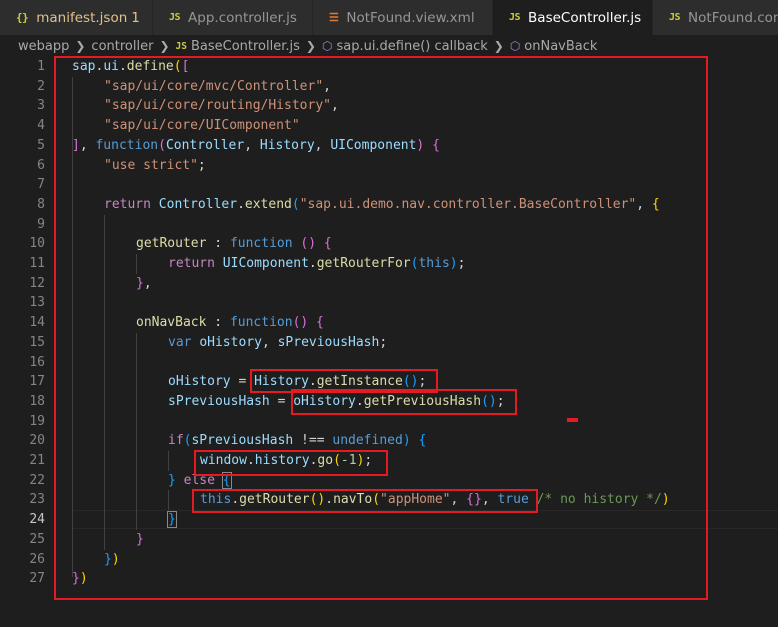 The width and height of the screenshot is (778, 627). Describe the element at coordinates (37, 520) in the screenshot. I see `line-number: 24` at that location.